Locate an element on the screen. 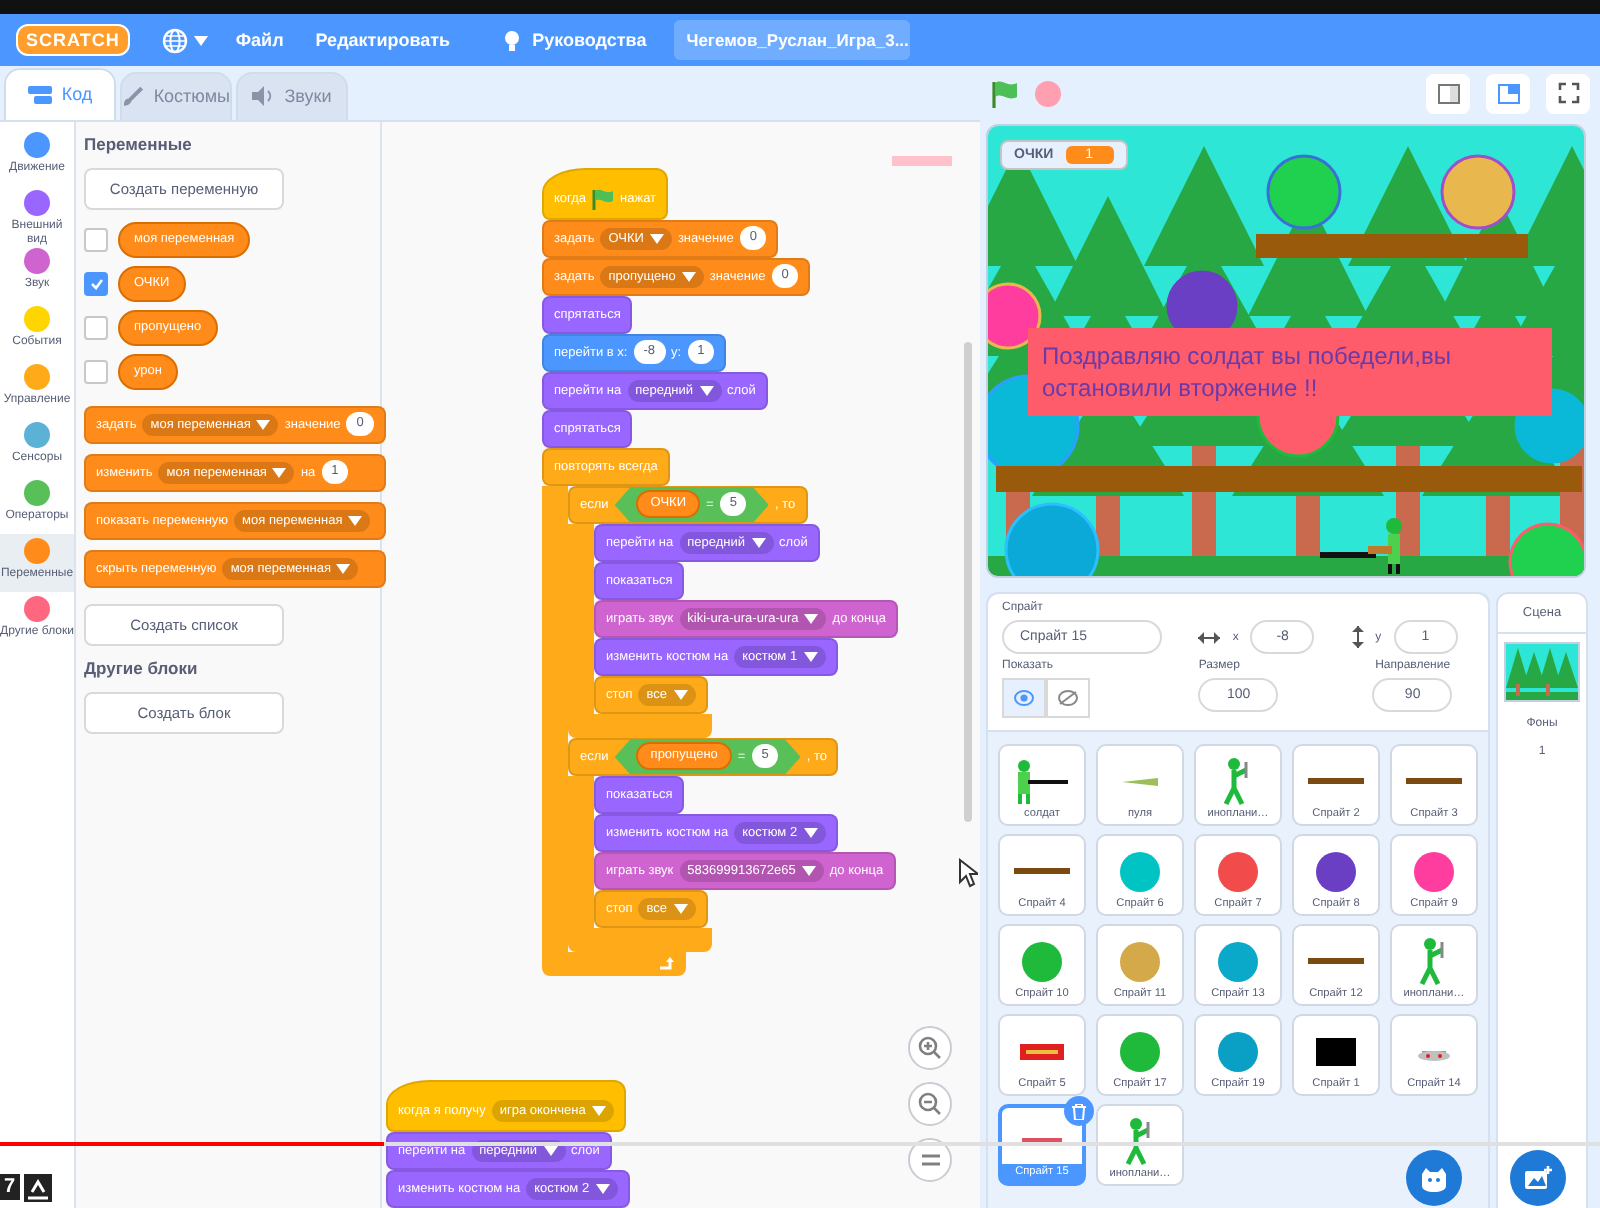 This screenshot has height=1208, width=1600. eye-crossed-icon is located at coordinates (1068, 698).